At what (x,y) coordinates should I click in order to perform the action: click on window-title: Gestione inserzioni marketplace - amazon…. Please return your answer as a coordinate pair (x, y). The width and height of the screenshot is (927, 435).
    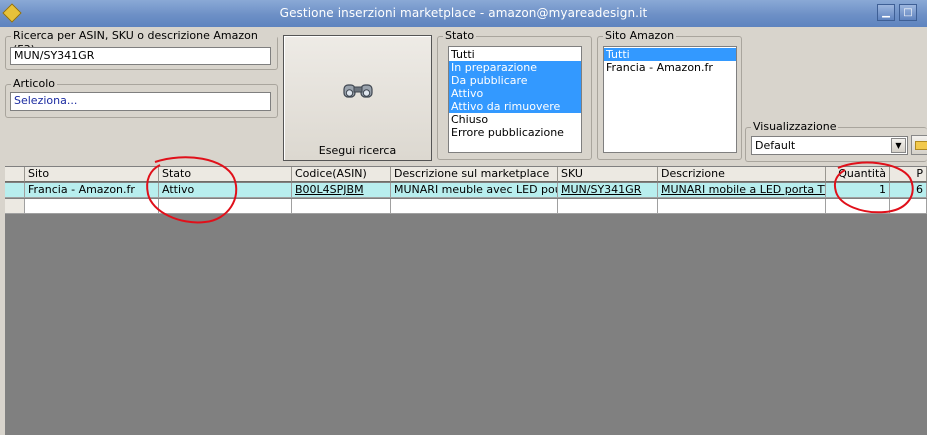
    Looking at the image, I should click on (463, 13).